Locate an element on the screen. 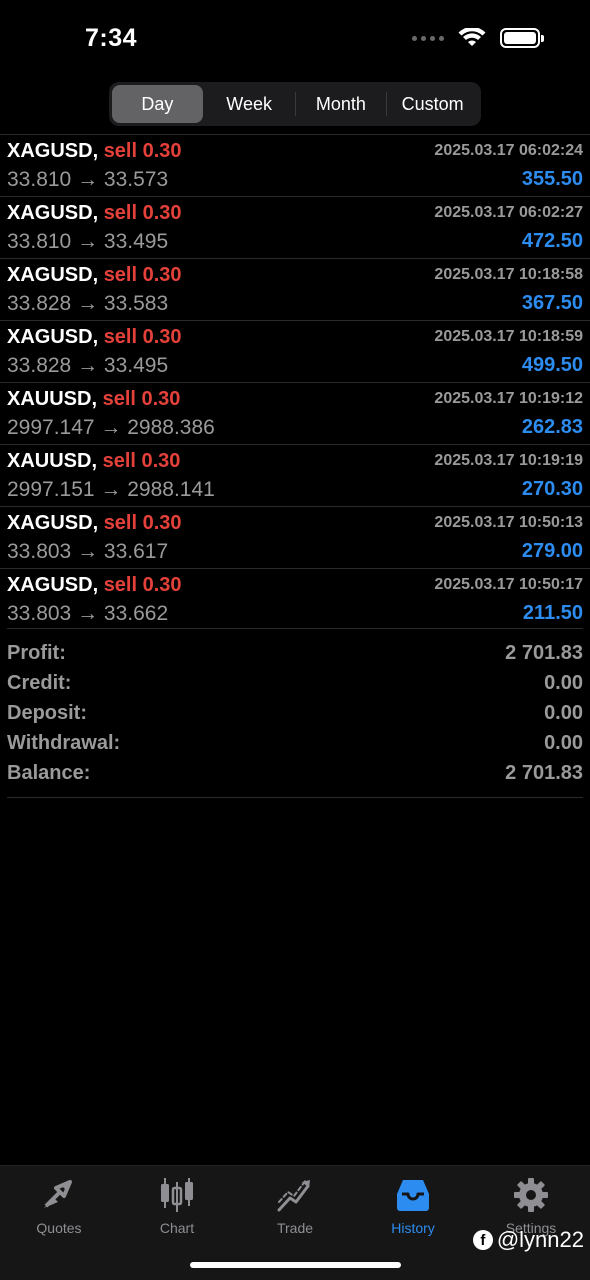 Image resolution: width=590 pixels, height=1280 pixels. status-bar: 7:34 is located at coordinates (295, 40).